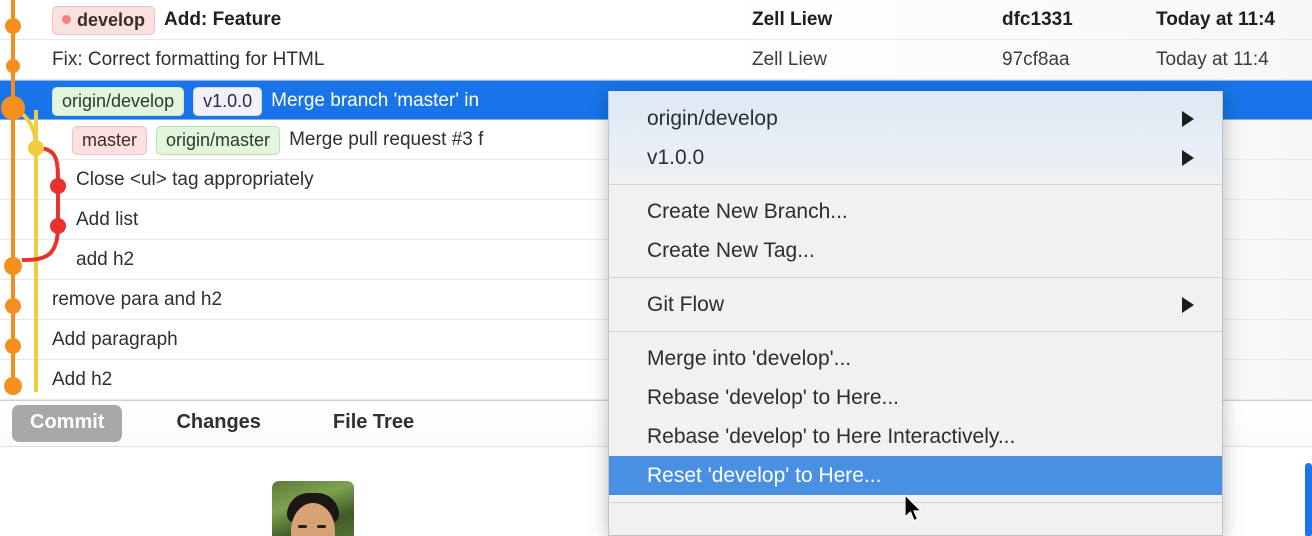  I want to click on commit-subject-cell: remove para and h2, so click(137, 300).